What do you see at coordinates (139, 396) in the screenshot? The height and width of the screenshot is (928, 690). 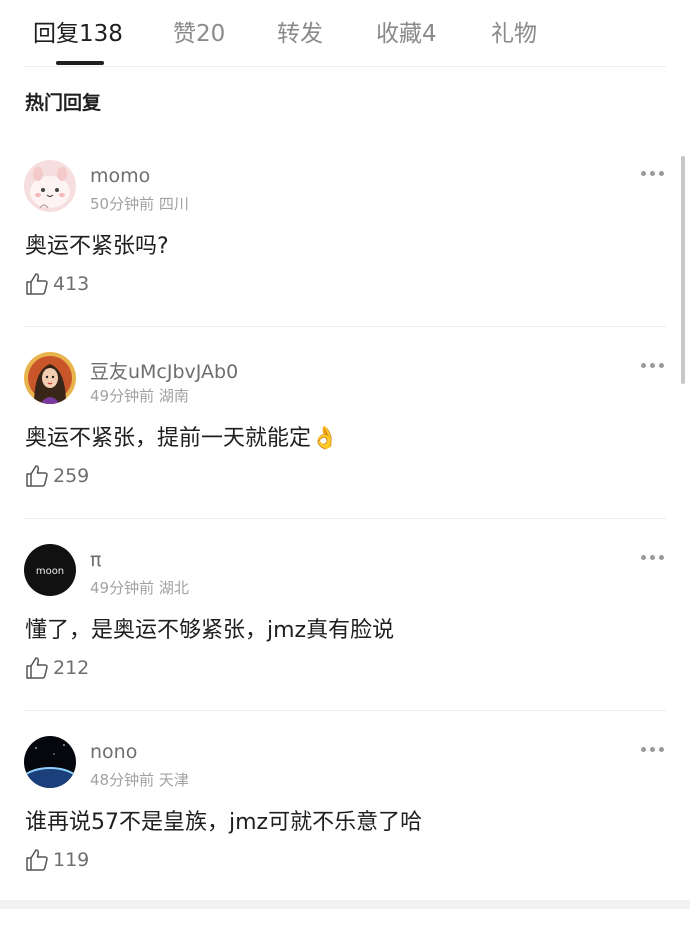 I see `comment-meta: 49分钟前 湖南` at bounding box center [139, 396].